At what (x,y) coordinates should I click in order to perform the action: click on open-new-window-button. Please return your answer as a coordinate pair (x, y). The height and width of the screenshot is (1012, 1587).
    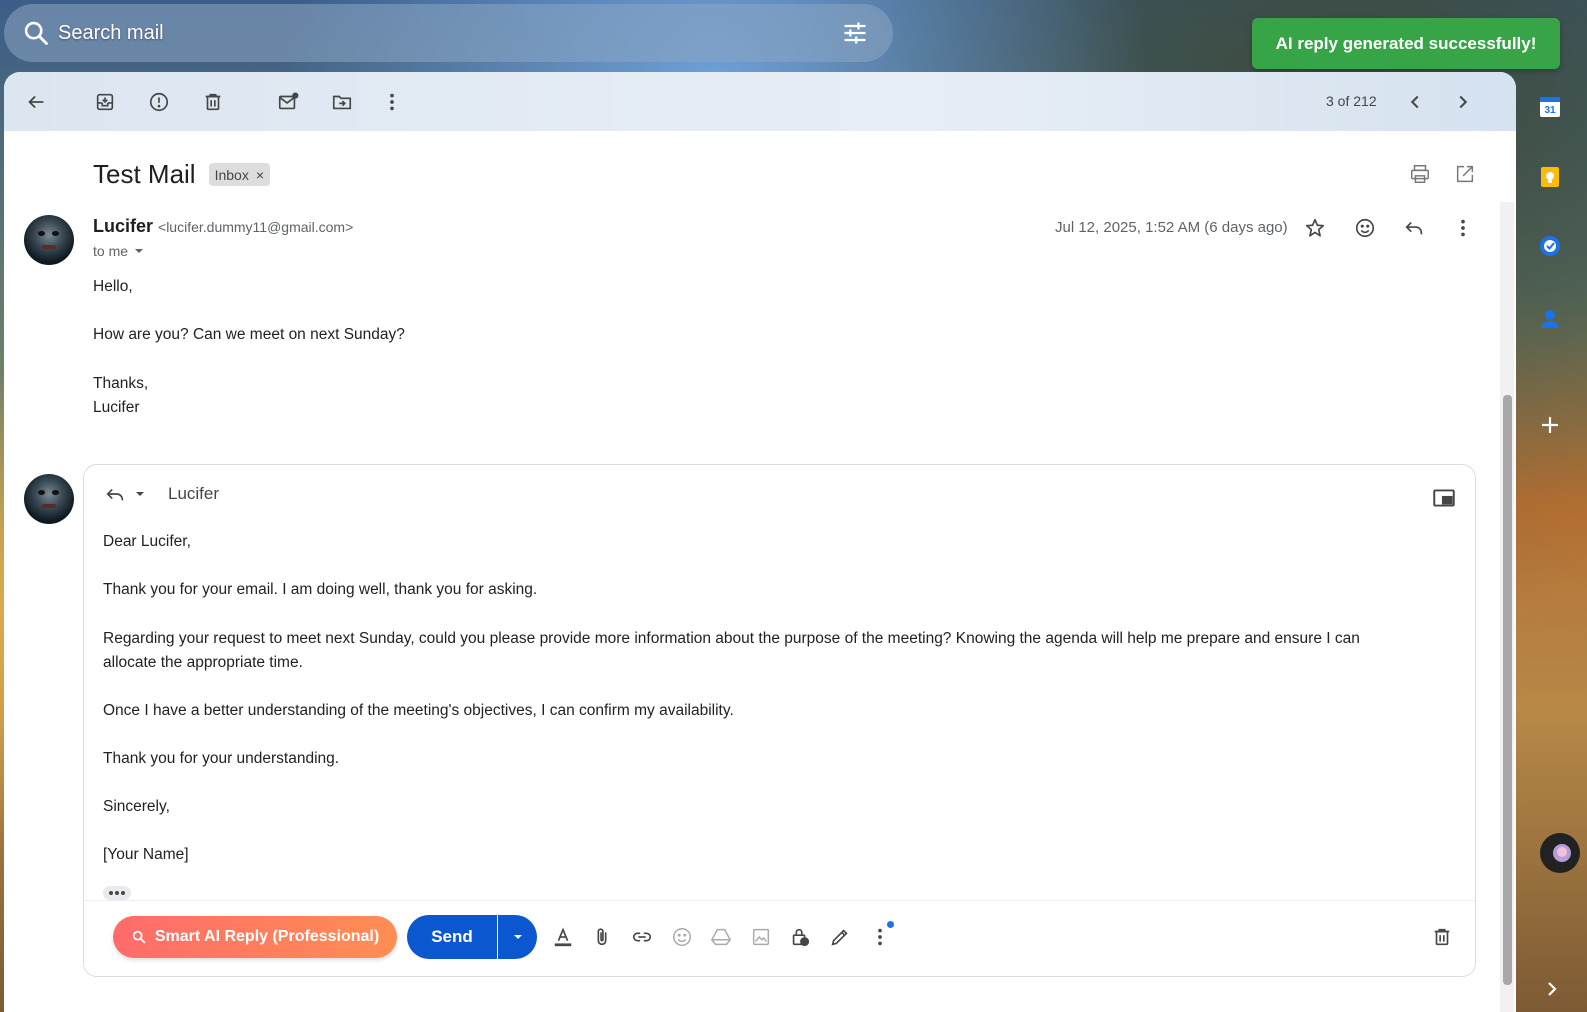
    Looking at the image, I should click on (1465, 174).